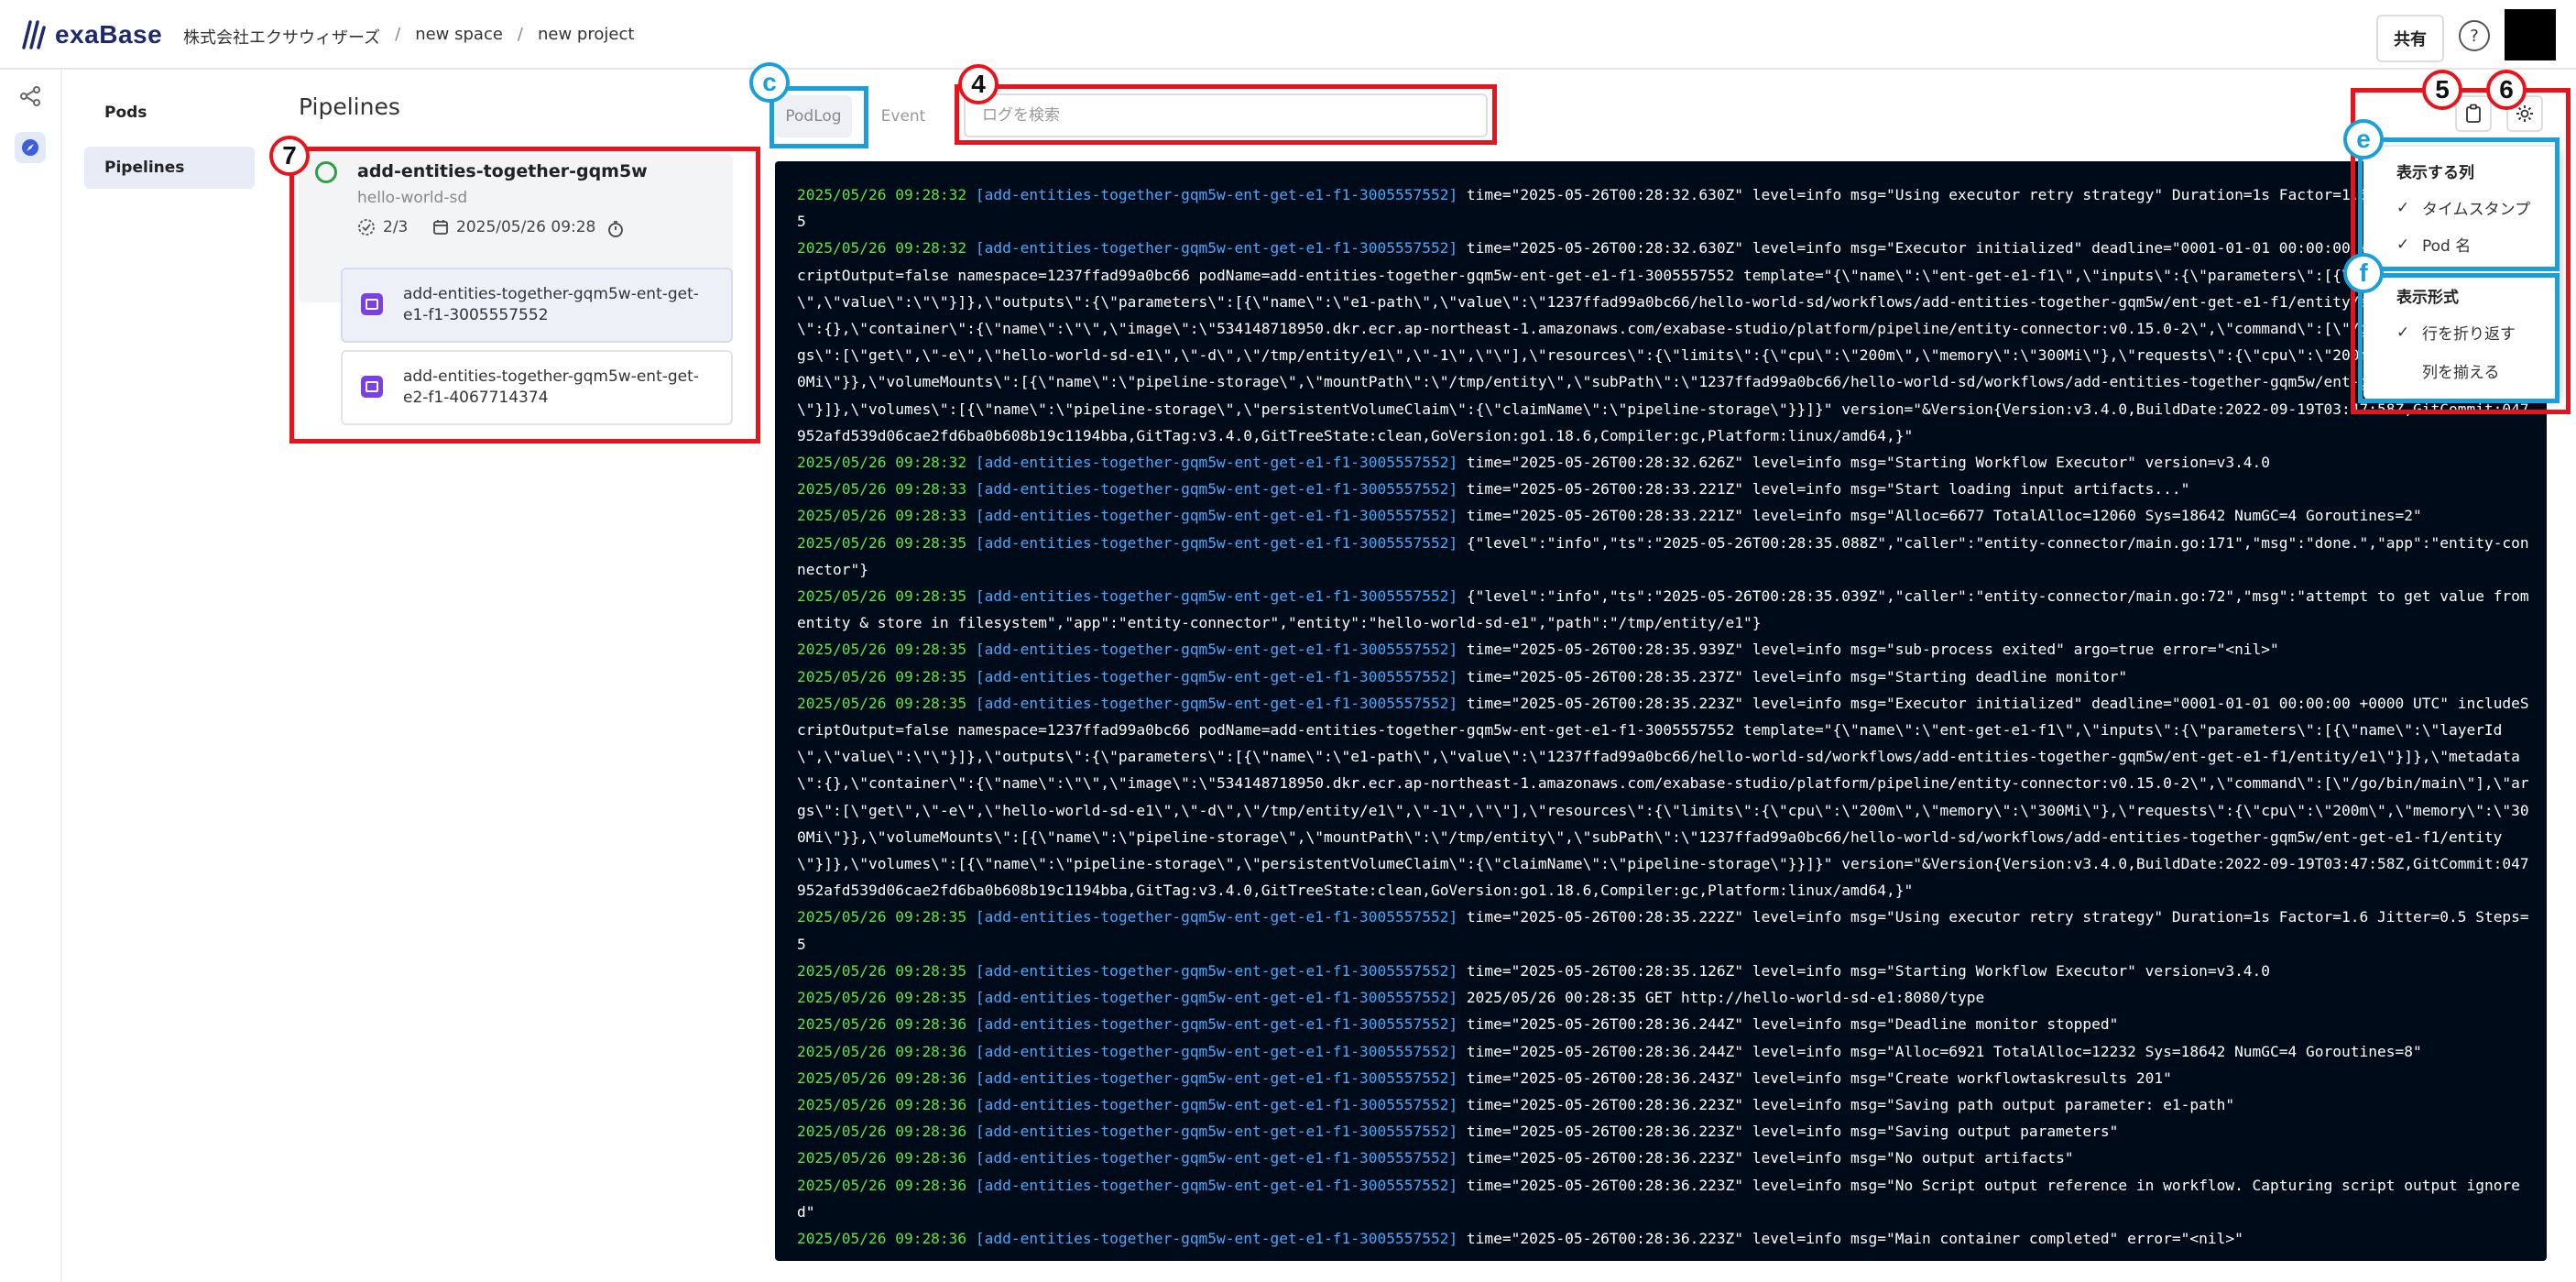 Image resolution: width=2576 pixels, height=1282 pixels. I want to click on annotation-badge-6: 6, so click(2506, 90).